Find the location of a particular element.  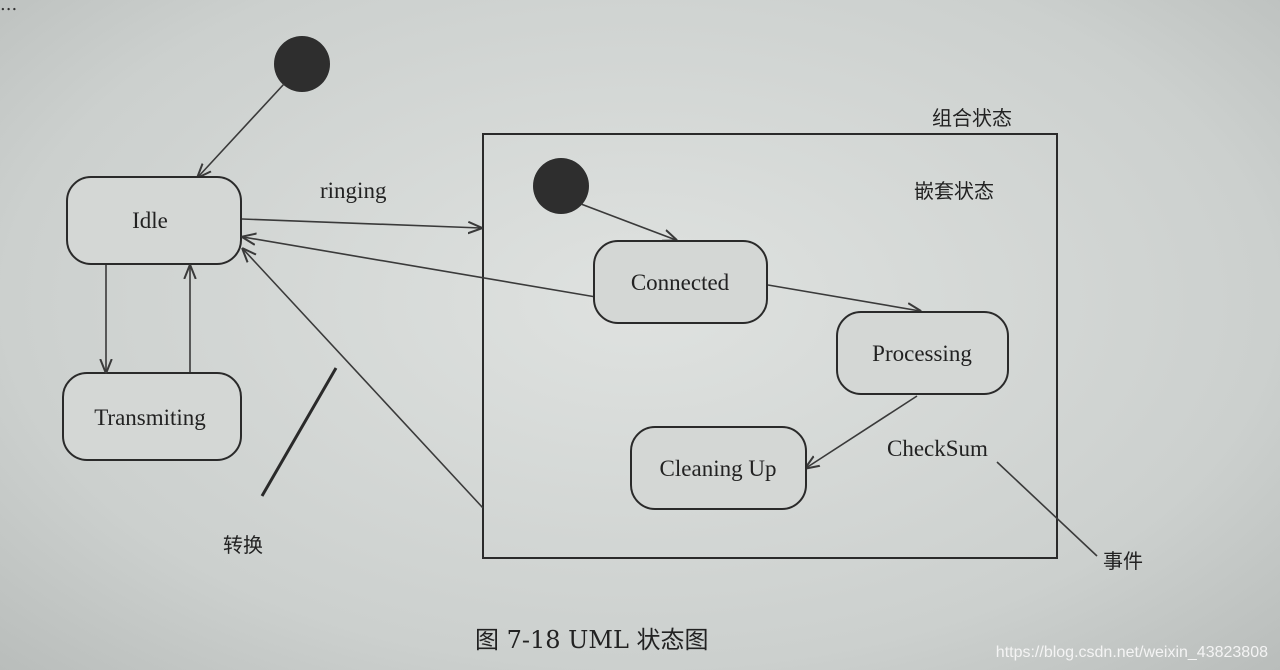

state-idle: Idle is located at coordinates (154, 220).